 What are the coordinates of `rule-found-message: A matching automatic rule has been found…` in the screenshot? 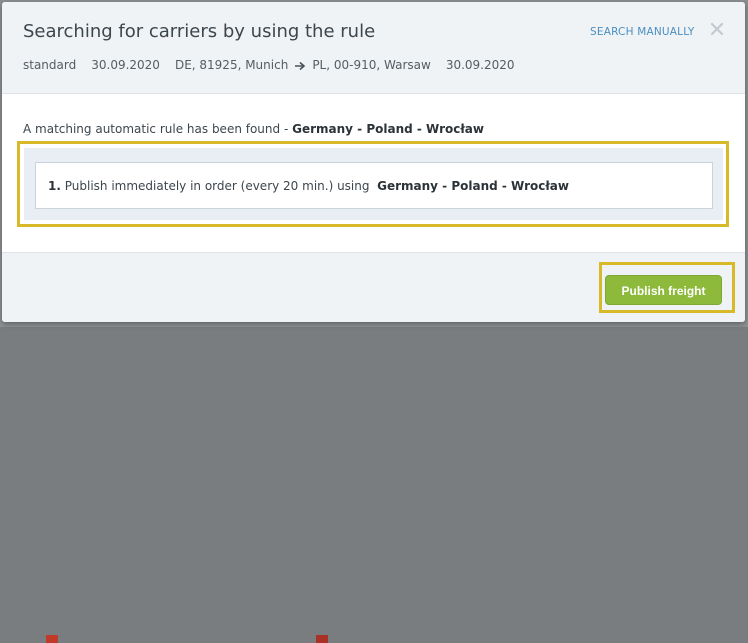 It's located at (253, 129).